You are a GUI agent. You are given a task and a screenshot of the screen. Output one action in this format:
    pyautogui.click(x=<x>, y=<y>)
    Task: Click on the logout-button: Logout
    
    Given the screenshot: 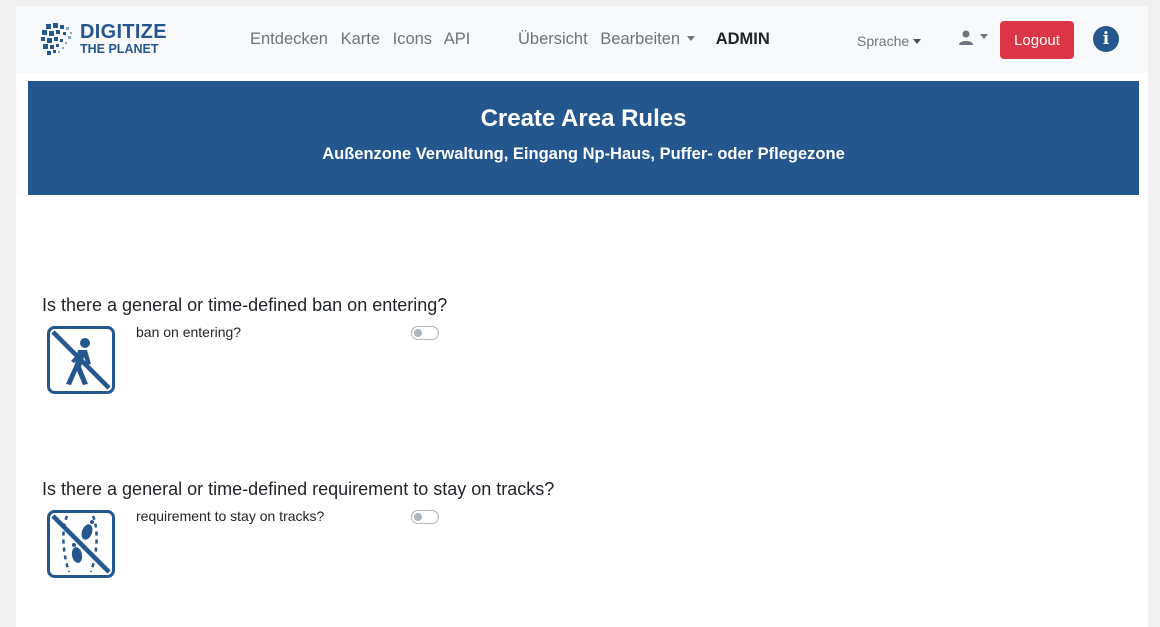 What is the action you would take?
    pyautogui.click(x=1037, y=40)
    